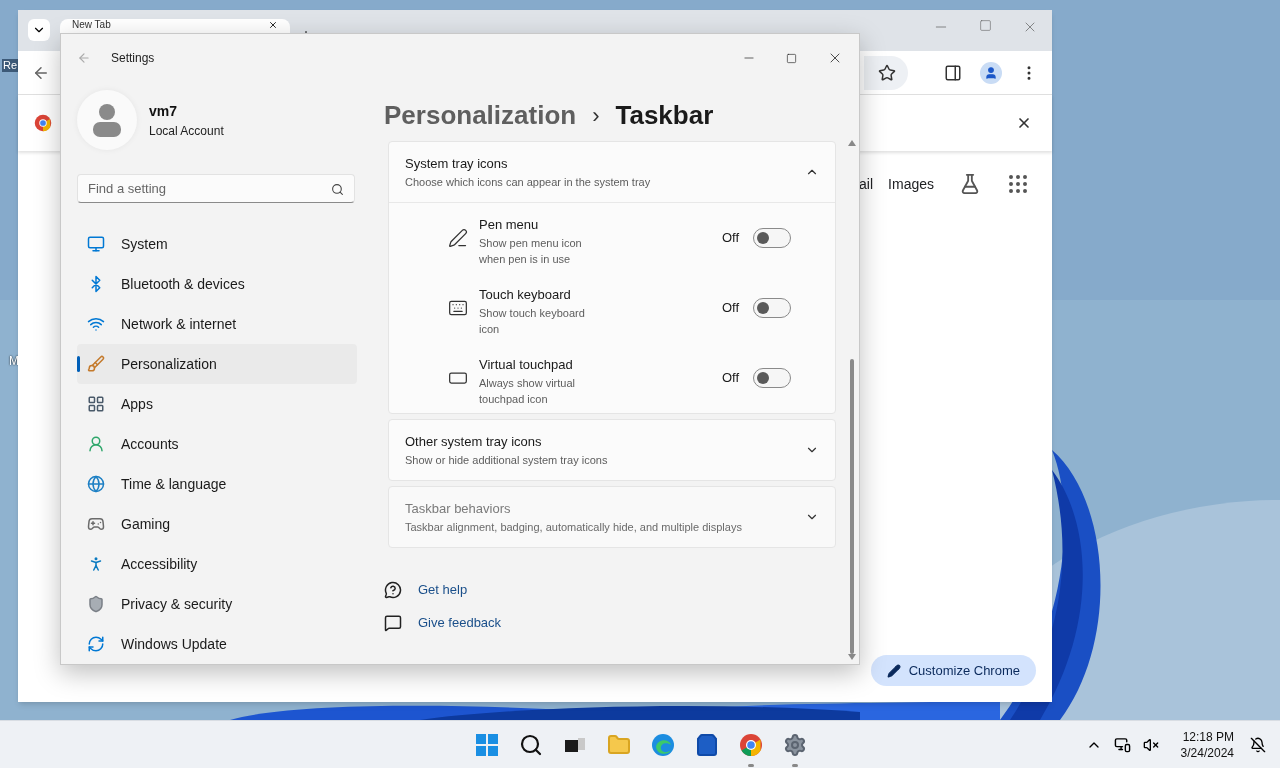 This screenshot has width=1280, height=768. Describe the element at coordinates (217, 404) in the screenshot. I see `nav-item: Apps` at that location.